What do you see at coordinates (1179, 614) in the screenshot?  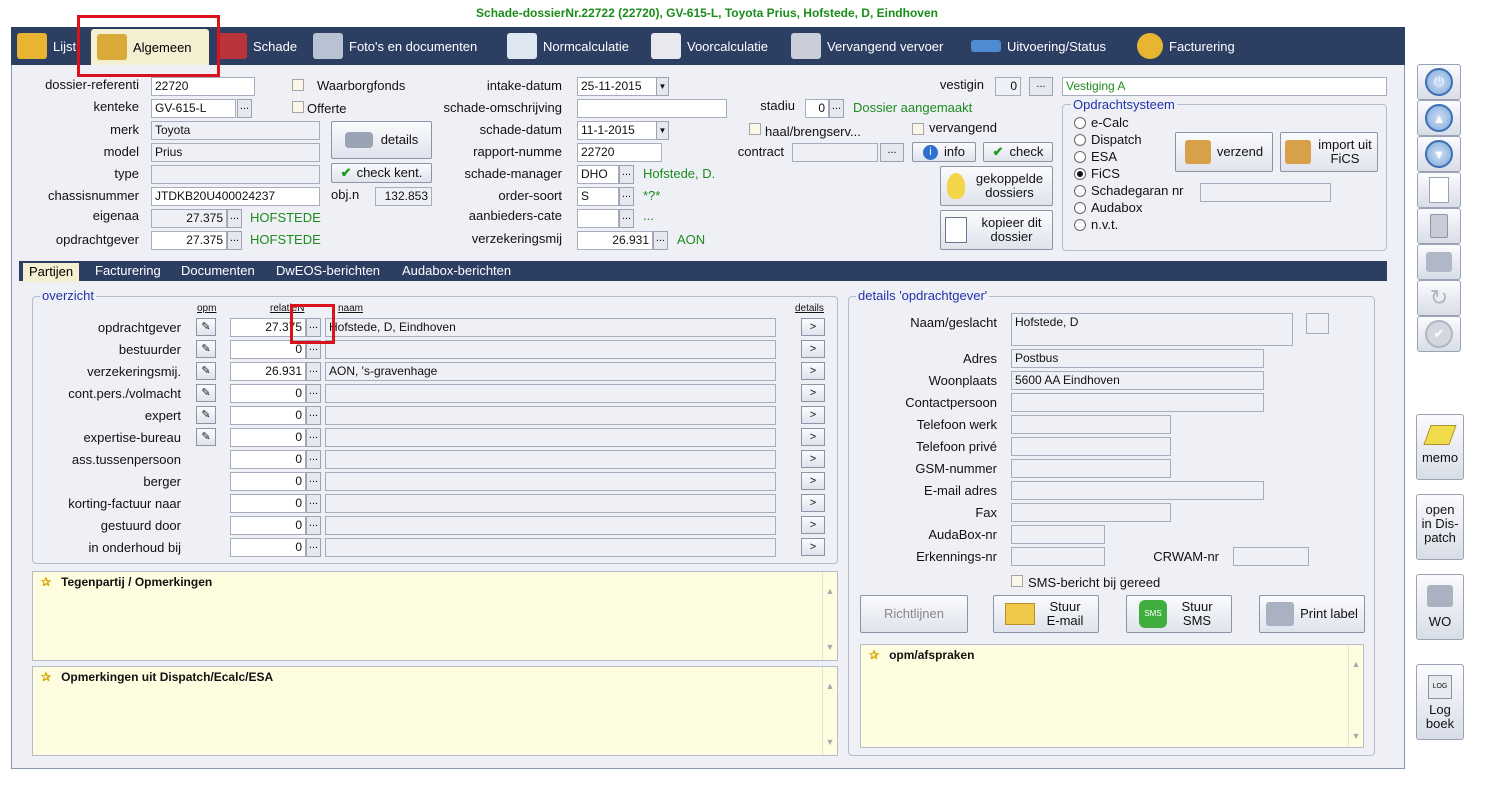 I see `stuur-sms-button: SMS Stuur SMS` at bounding box center [1179, 614].